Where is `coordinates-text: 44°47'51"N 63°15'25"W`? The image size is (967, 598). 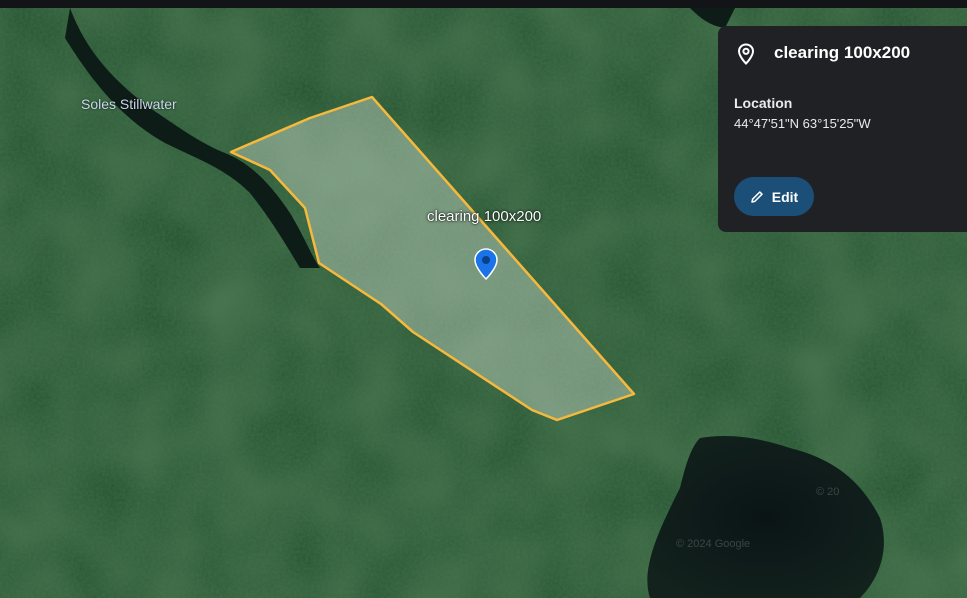 coordinates-text: 44°47'51"N 63°15'25"W is located at coordinates (802, 123).